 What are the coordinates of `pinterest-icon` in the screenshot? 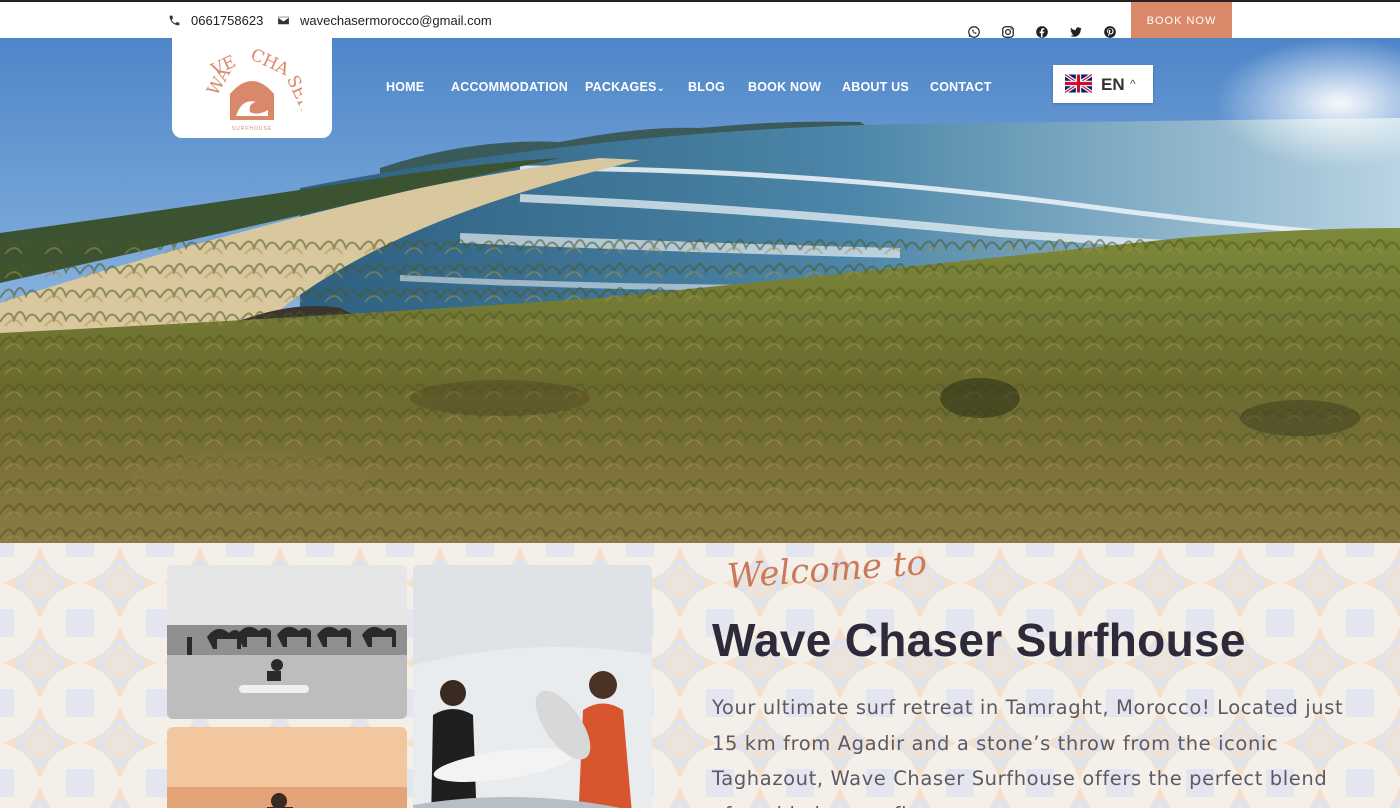 It's located at (1110, 32).